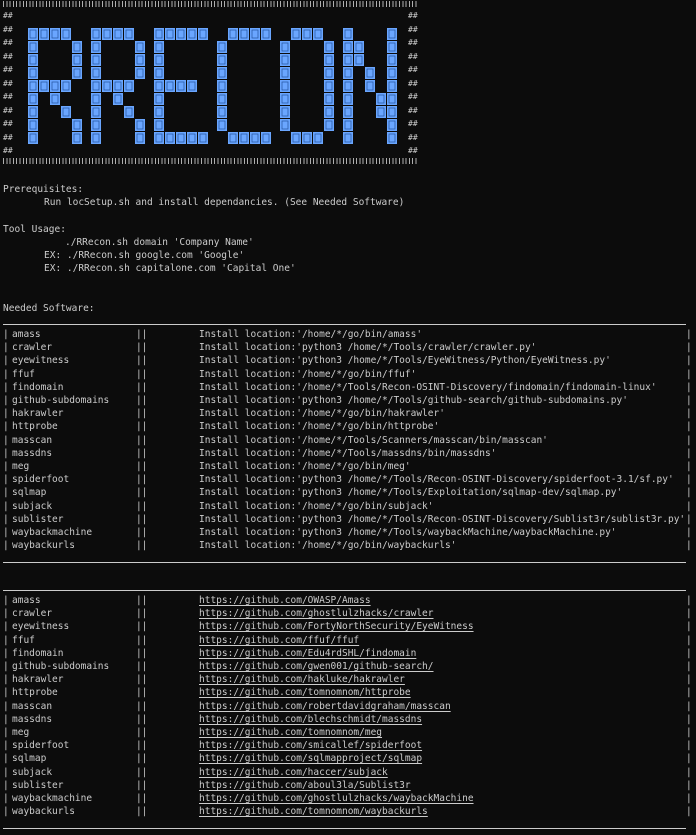 This screenshot has width=696, height=835. What do you see at coordinates (344, 590) in the screenshot?
I see `table-top-rule` at bounding box center [344, 590].